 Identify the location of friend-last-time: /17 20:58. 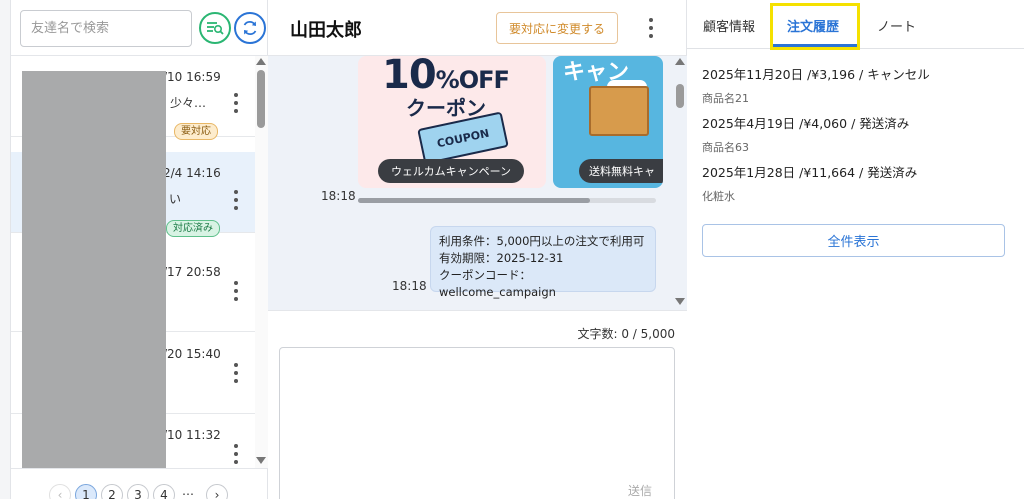
(192, 272).